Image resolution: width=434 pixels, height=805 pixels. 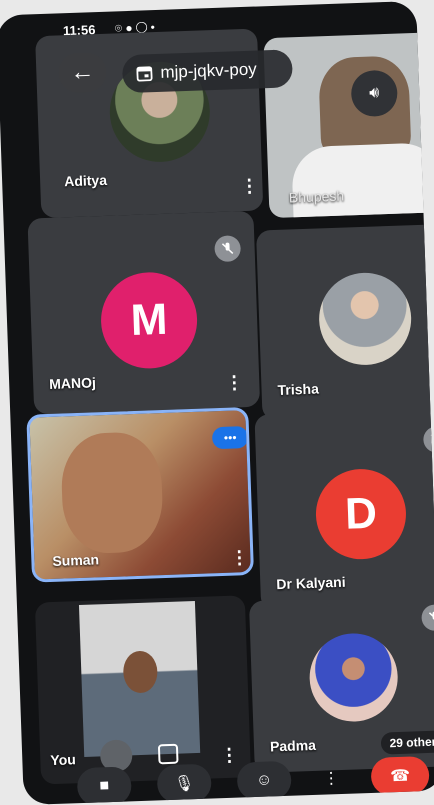 What do you see at coordinates (72, 383) in the screenshot?
I see `participant-name: MANOj` at bounding box center [72, 383].